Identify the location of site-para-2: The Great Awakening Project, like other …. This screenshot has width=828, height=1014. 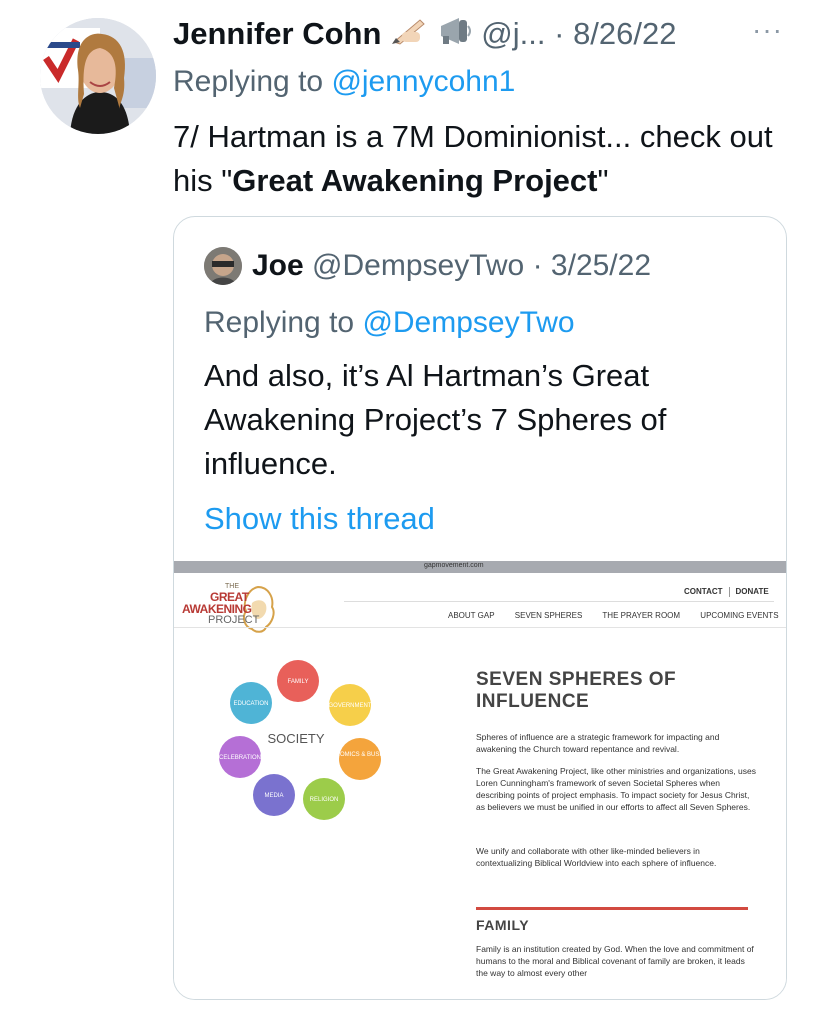
(616, 789).